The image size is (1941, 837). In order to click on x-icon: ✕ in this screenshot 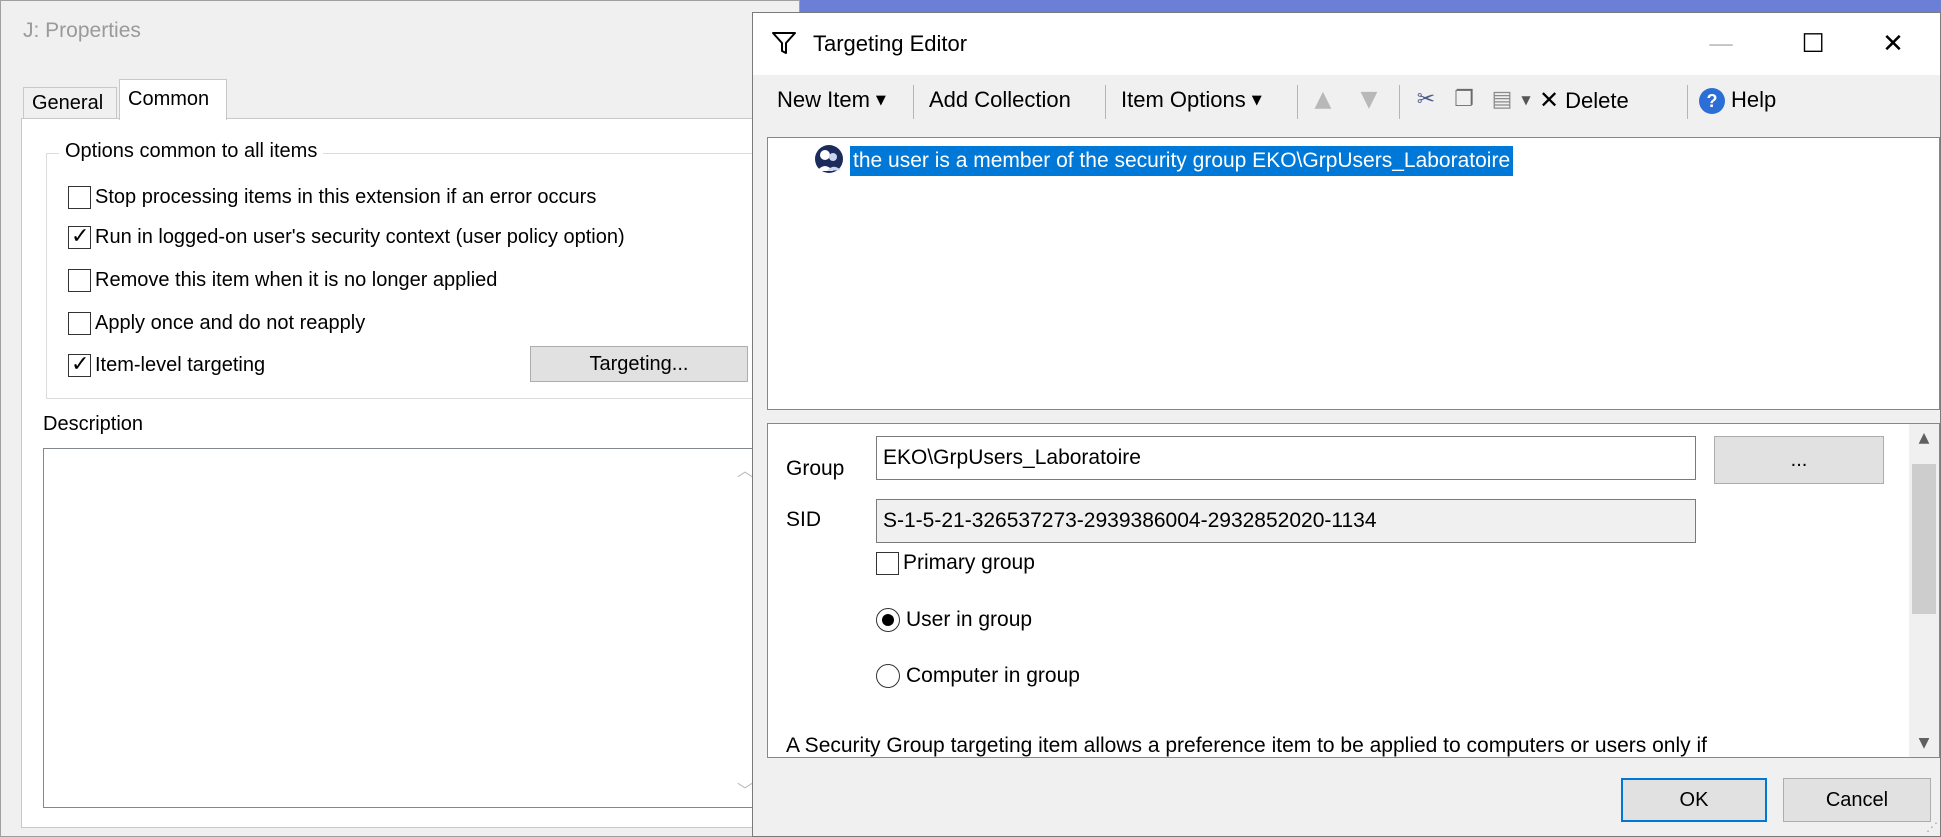, I will do `click(1549, 100)`.